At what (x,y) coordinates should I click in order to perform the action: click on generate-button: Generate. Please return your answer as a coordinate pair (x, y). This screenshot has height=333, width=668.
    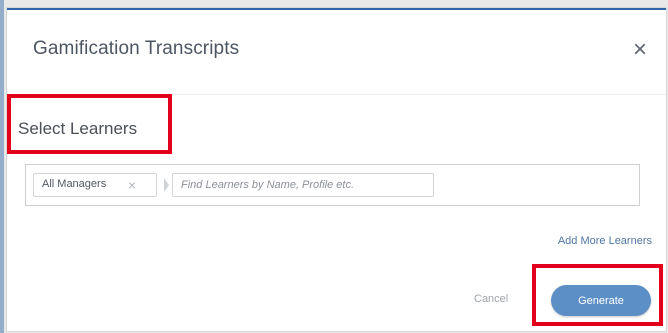
    Looking at the image, I should click on (601, 300).